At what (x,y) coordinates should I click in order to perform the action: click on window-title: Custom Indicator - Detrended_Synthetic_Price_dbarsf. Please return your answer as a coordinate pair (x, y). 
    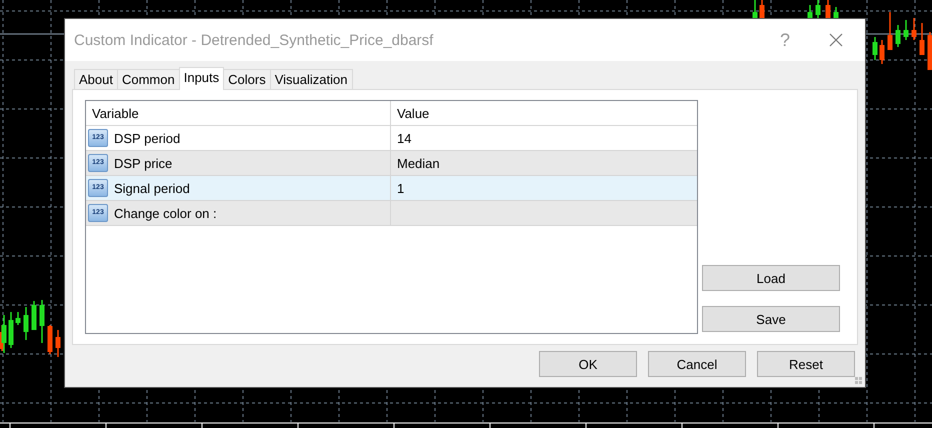
    Looking at the image, I should click on (254, 40).